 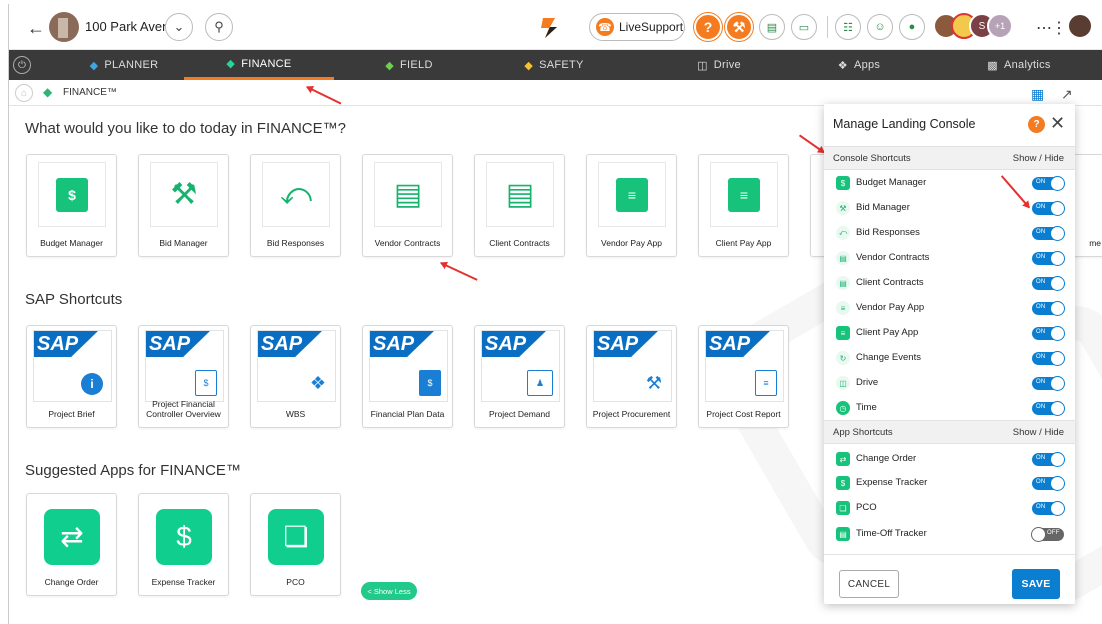 What do you see at coordinates (1057, 123) in the screenshot?
I see `close-icon: ✕` at bounding box center [1057, 123].